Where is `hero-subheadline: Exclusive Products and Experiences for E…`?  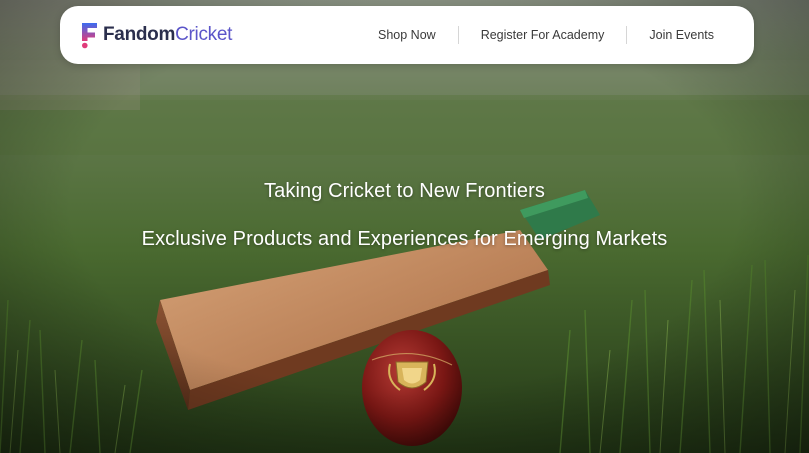 hero-subheadline: Exclusive Products and Experiences for E… is located at coordinates (404, 239).